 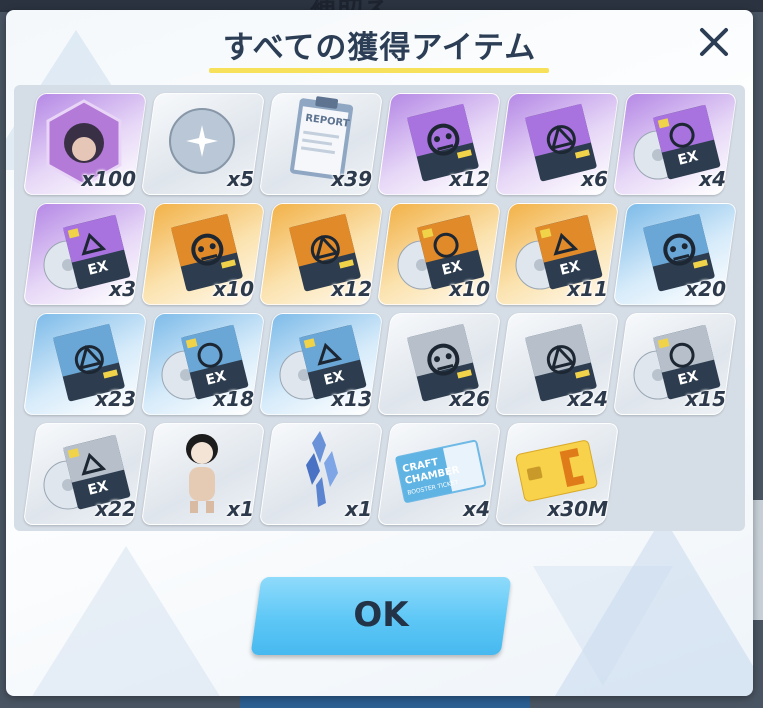 What do you see at coordinates (203, 254) in the screenshot?
I see `item-slot-arius-note-gold: x10` at bounding box center [203, 254].